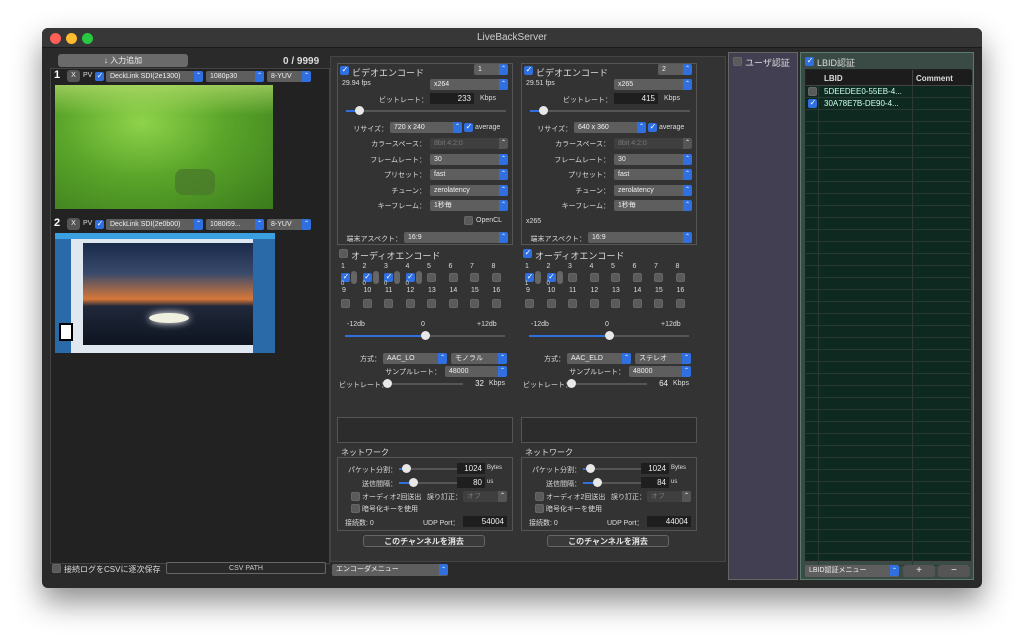  I want to click on lbid-auth-checkbox, so click(809, 61).